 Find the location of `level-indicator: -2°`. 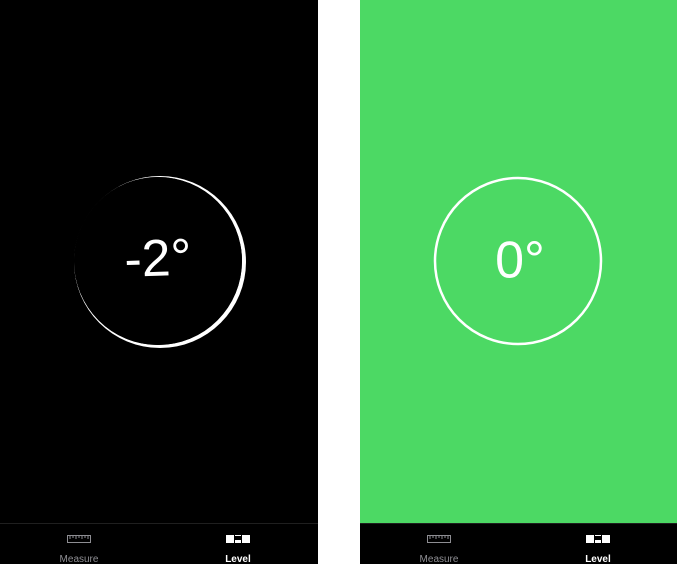

level-indicator: -2° is located at coordinates (160, 262).